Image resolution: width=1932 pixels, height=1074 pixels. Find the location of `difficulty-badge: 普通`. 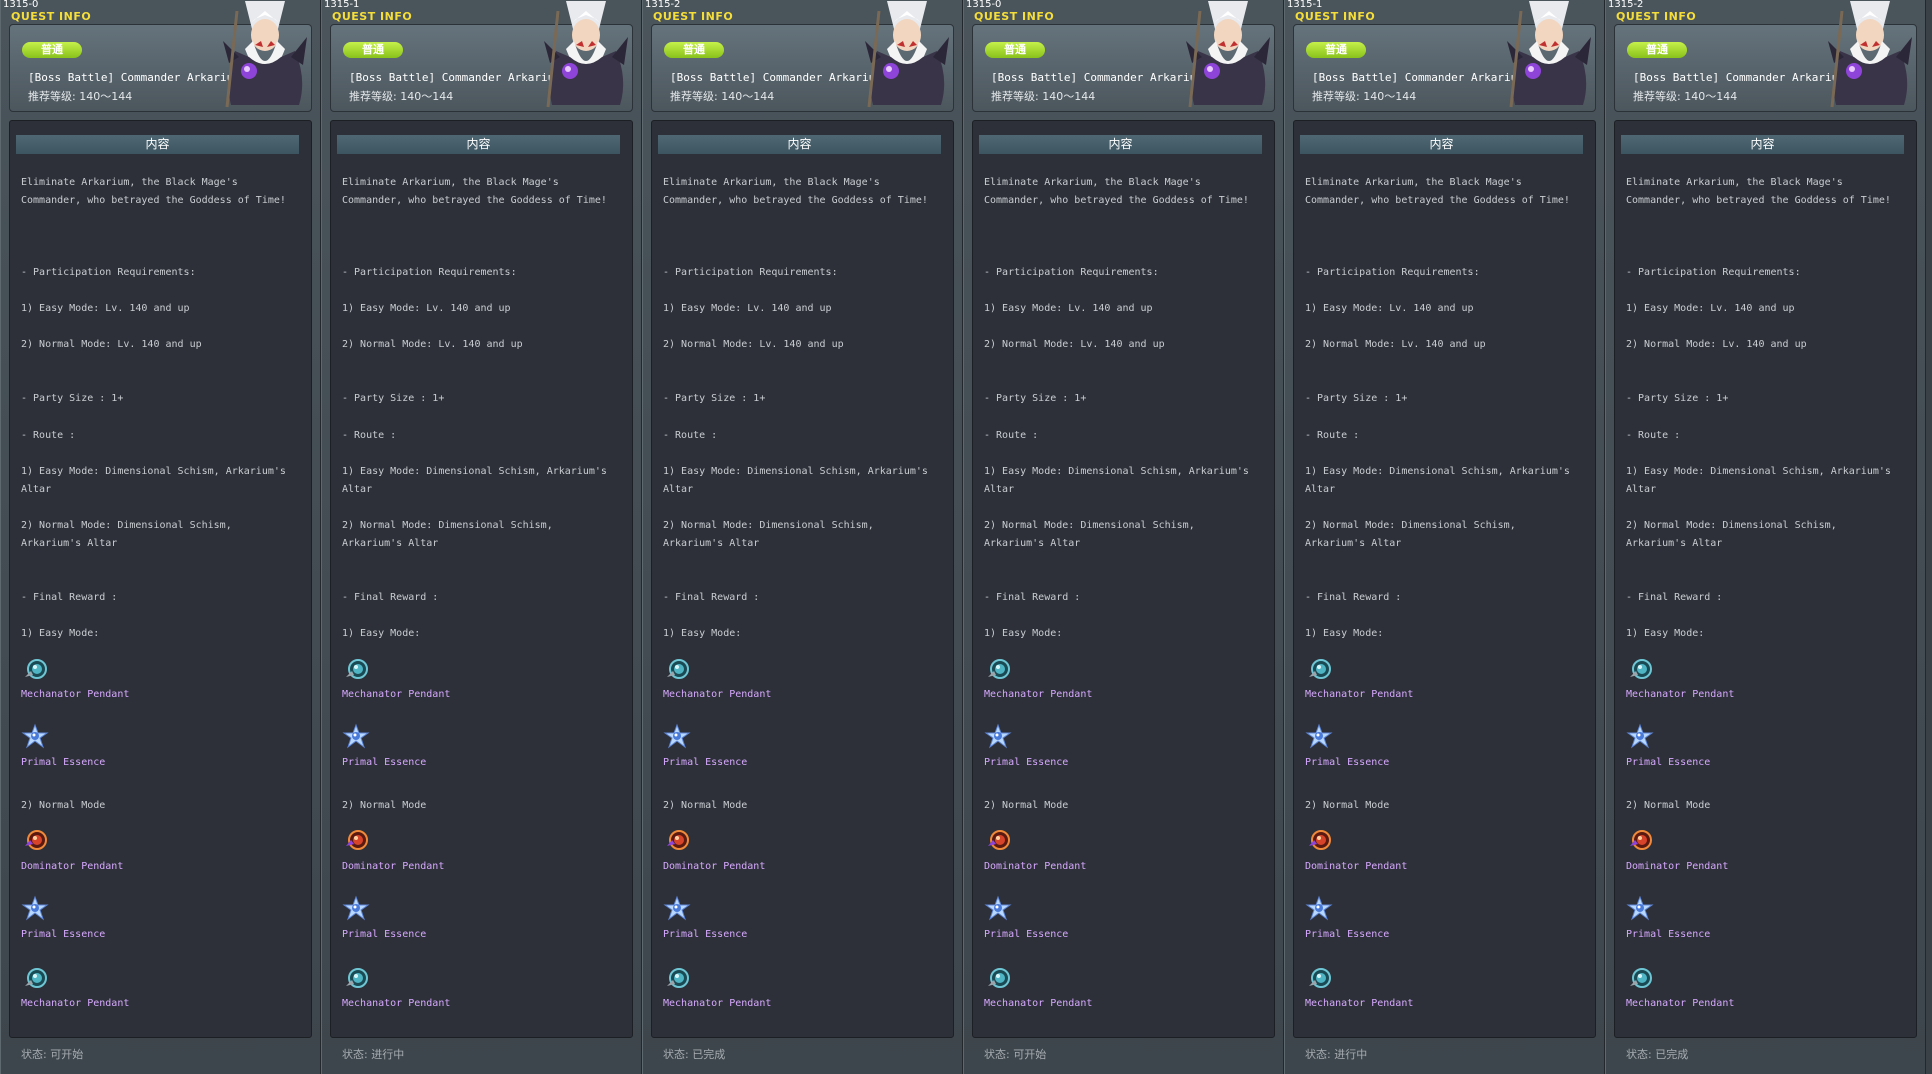

difficulty-badge: 普通 is located at coordinates (52, 50).